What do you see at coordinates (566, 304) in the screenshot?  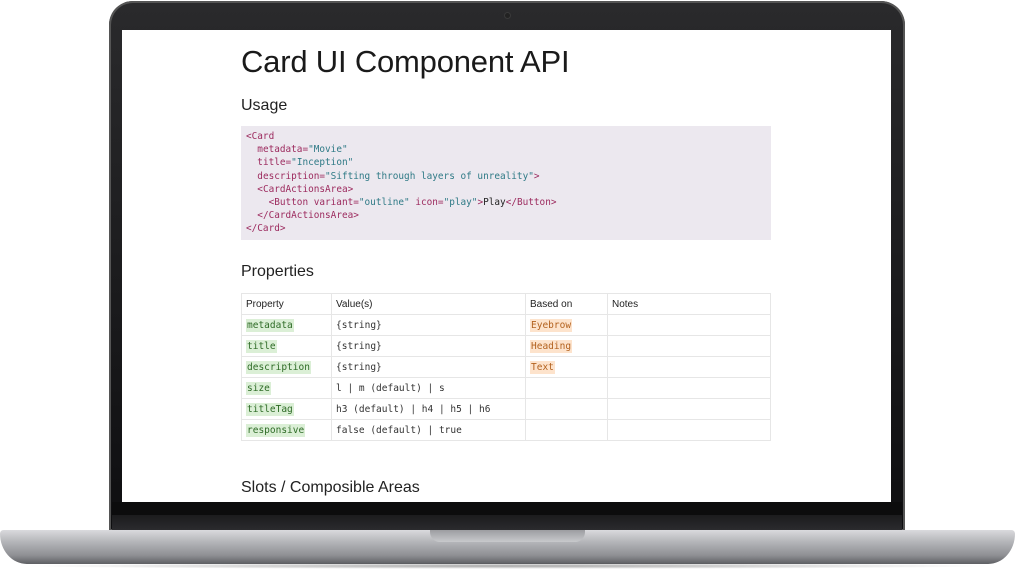 I see `header-based-on: Based on` at bounding box center [566, 304].